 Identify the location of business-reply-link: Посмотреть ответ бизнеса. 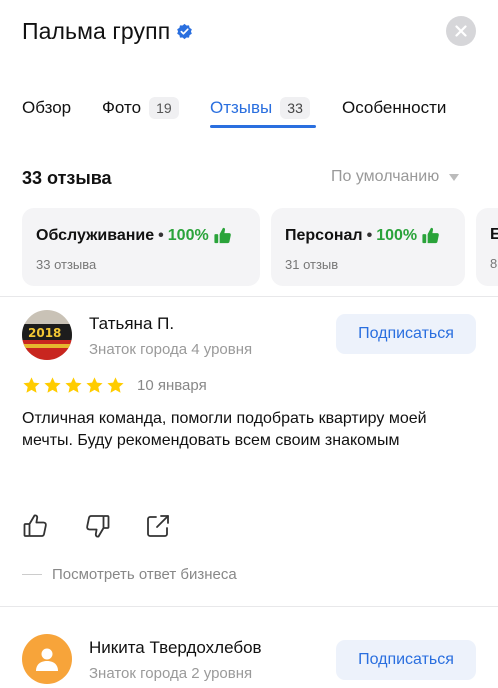
(129, 574).